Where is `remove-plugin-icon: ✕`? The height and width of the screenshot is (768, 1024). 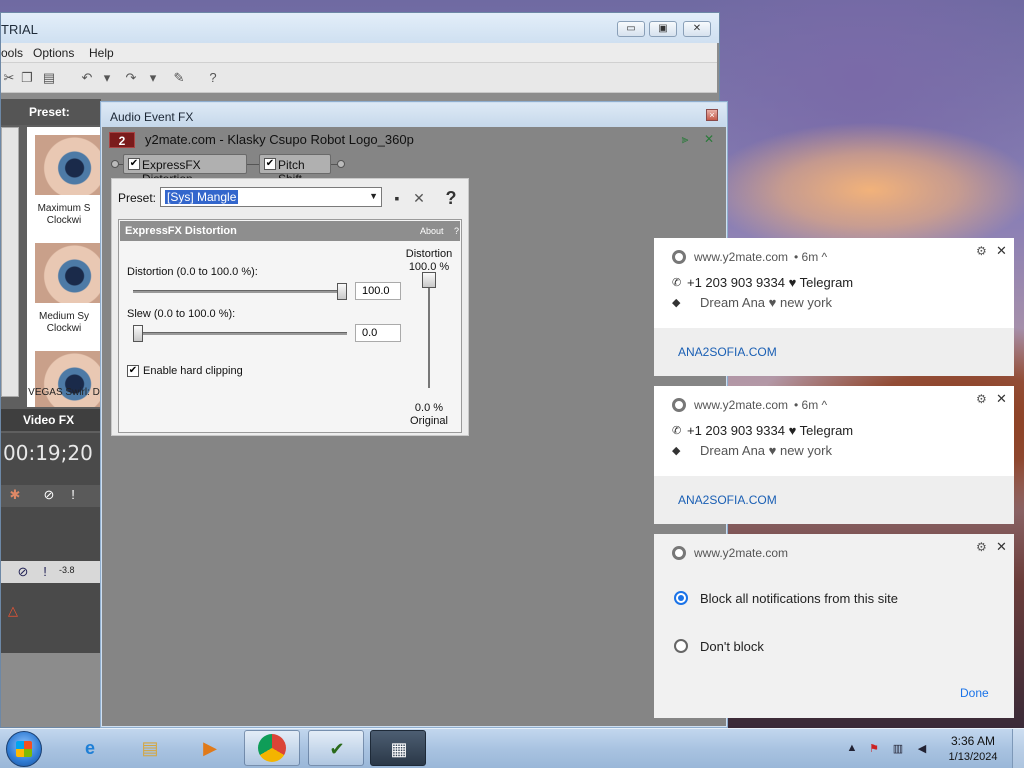 remove-plugin-icon: ✕ is located at coordinates (709, 139).